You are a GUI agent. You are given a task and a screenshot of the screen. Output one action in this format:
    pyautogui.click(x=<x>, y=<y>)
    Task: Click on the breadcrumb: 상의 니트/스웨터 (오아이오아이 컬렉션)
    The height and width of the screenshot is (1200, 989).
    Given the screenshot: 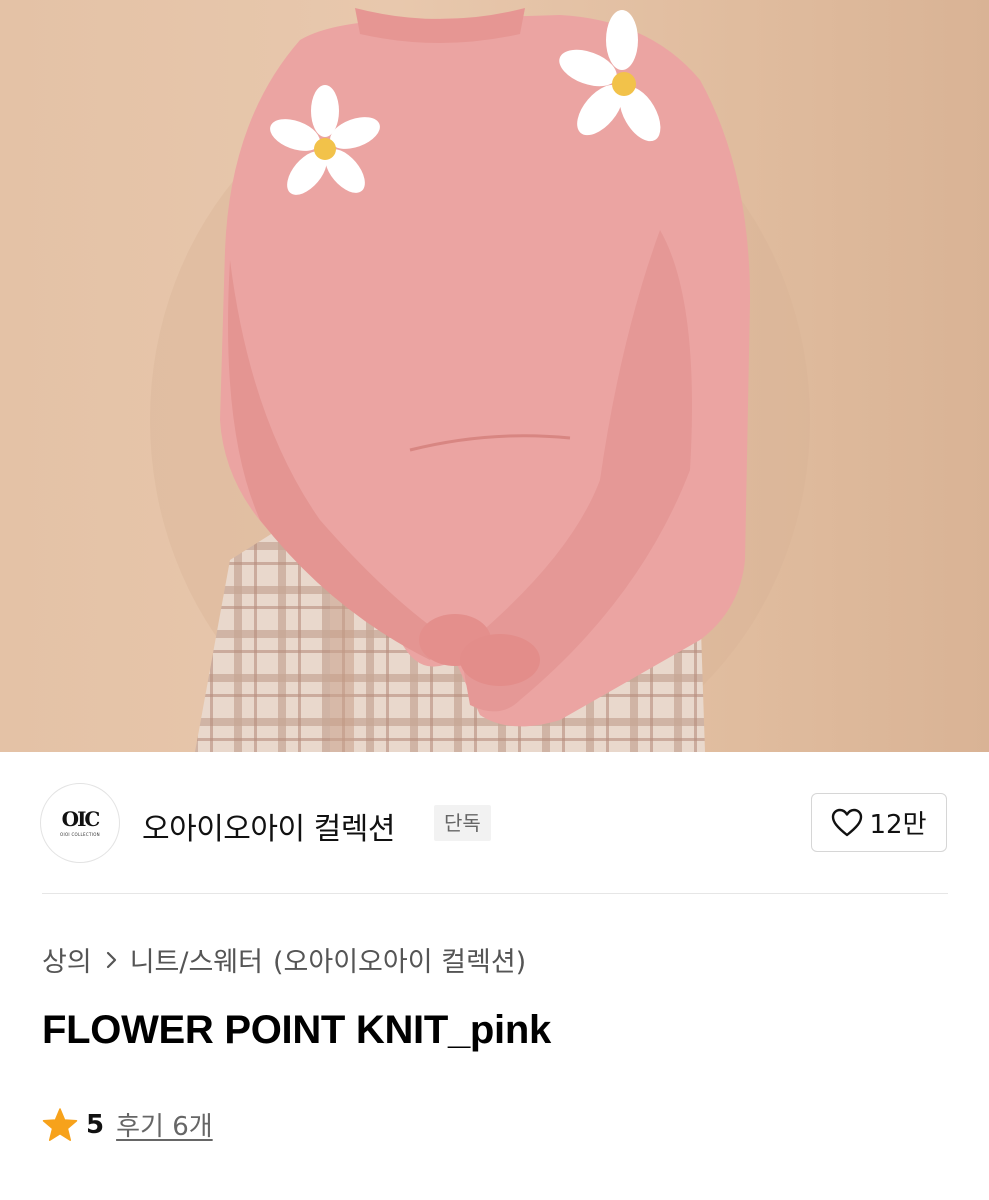 What is the action you would take?
    pyautogui.click(x=284, y=959)
    